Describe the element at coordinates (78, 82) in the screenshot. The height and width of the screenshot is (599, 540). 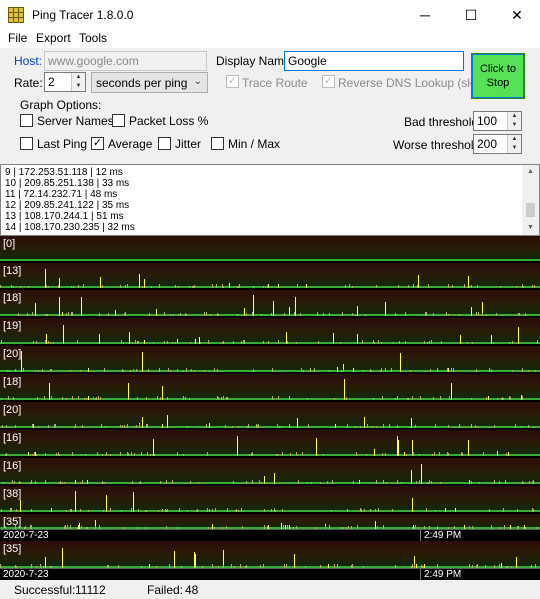
I see `rate-stepper-arrows: ▲ ▼` at that location.